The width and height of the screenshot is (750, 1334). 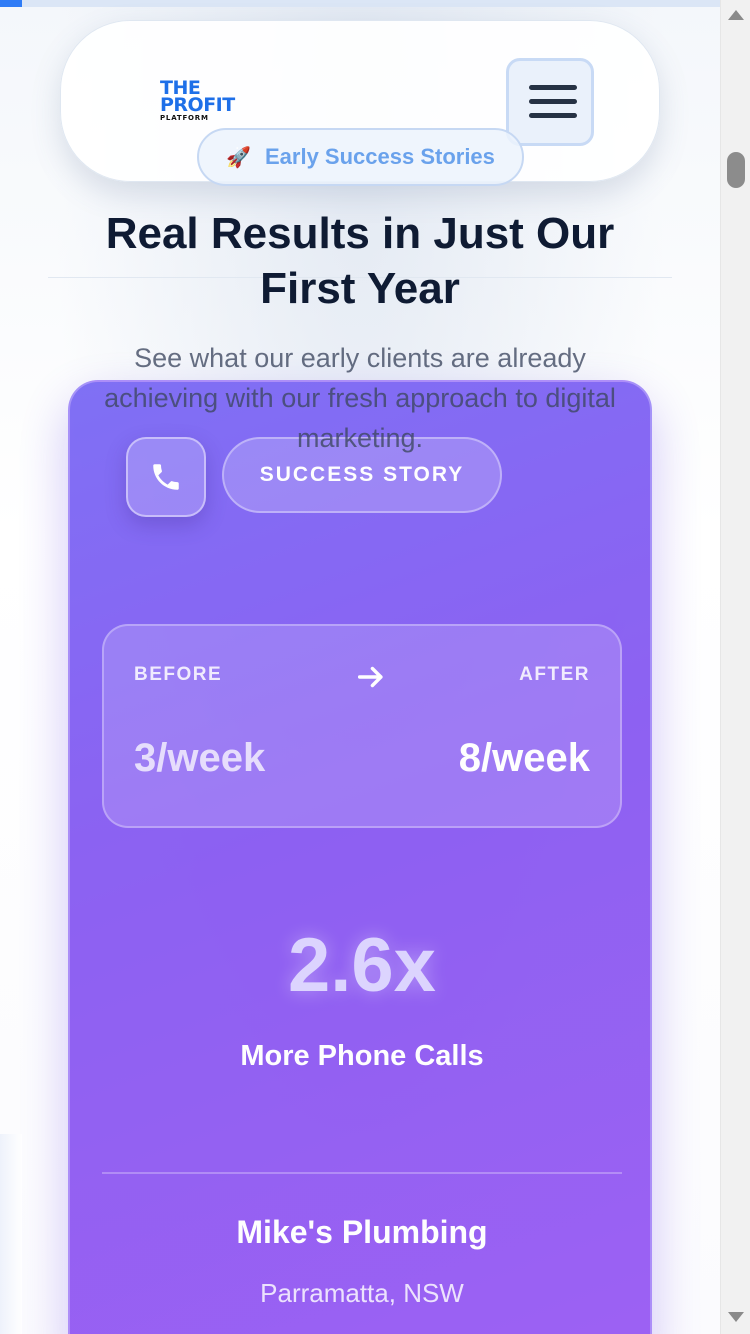 I want to click on before-value: 3/week, so click(x=200, y=758).